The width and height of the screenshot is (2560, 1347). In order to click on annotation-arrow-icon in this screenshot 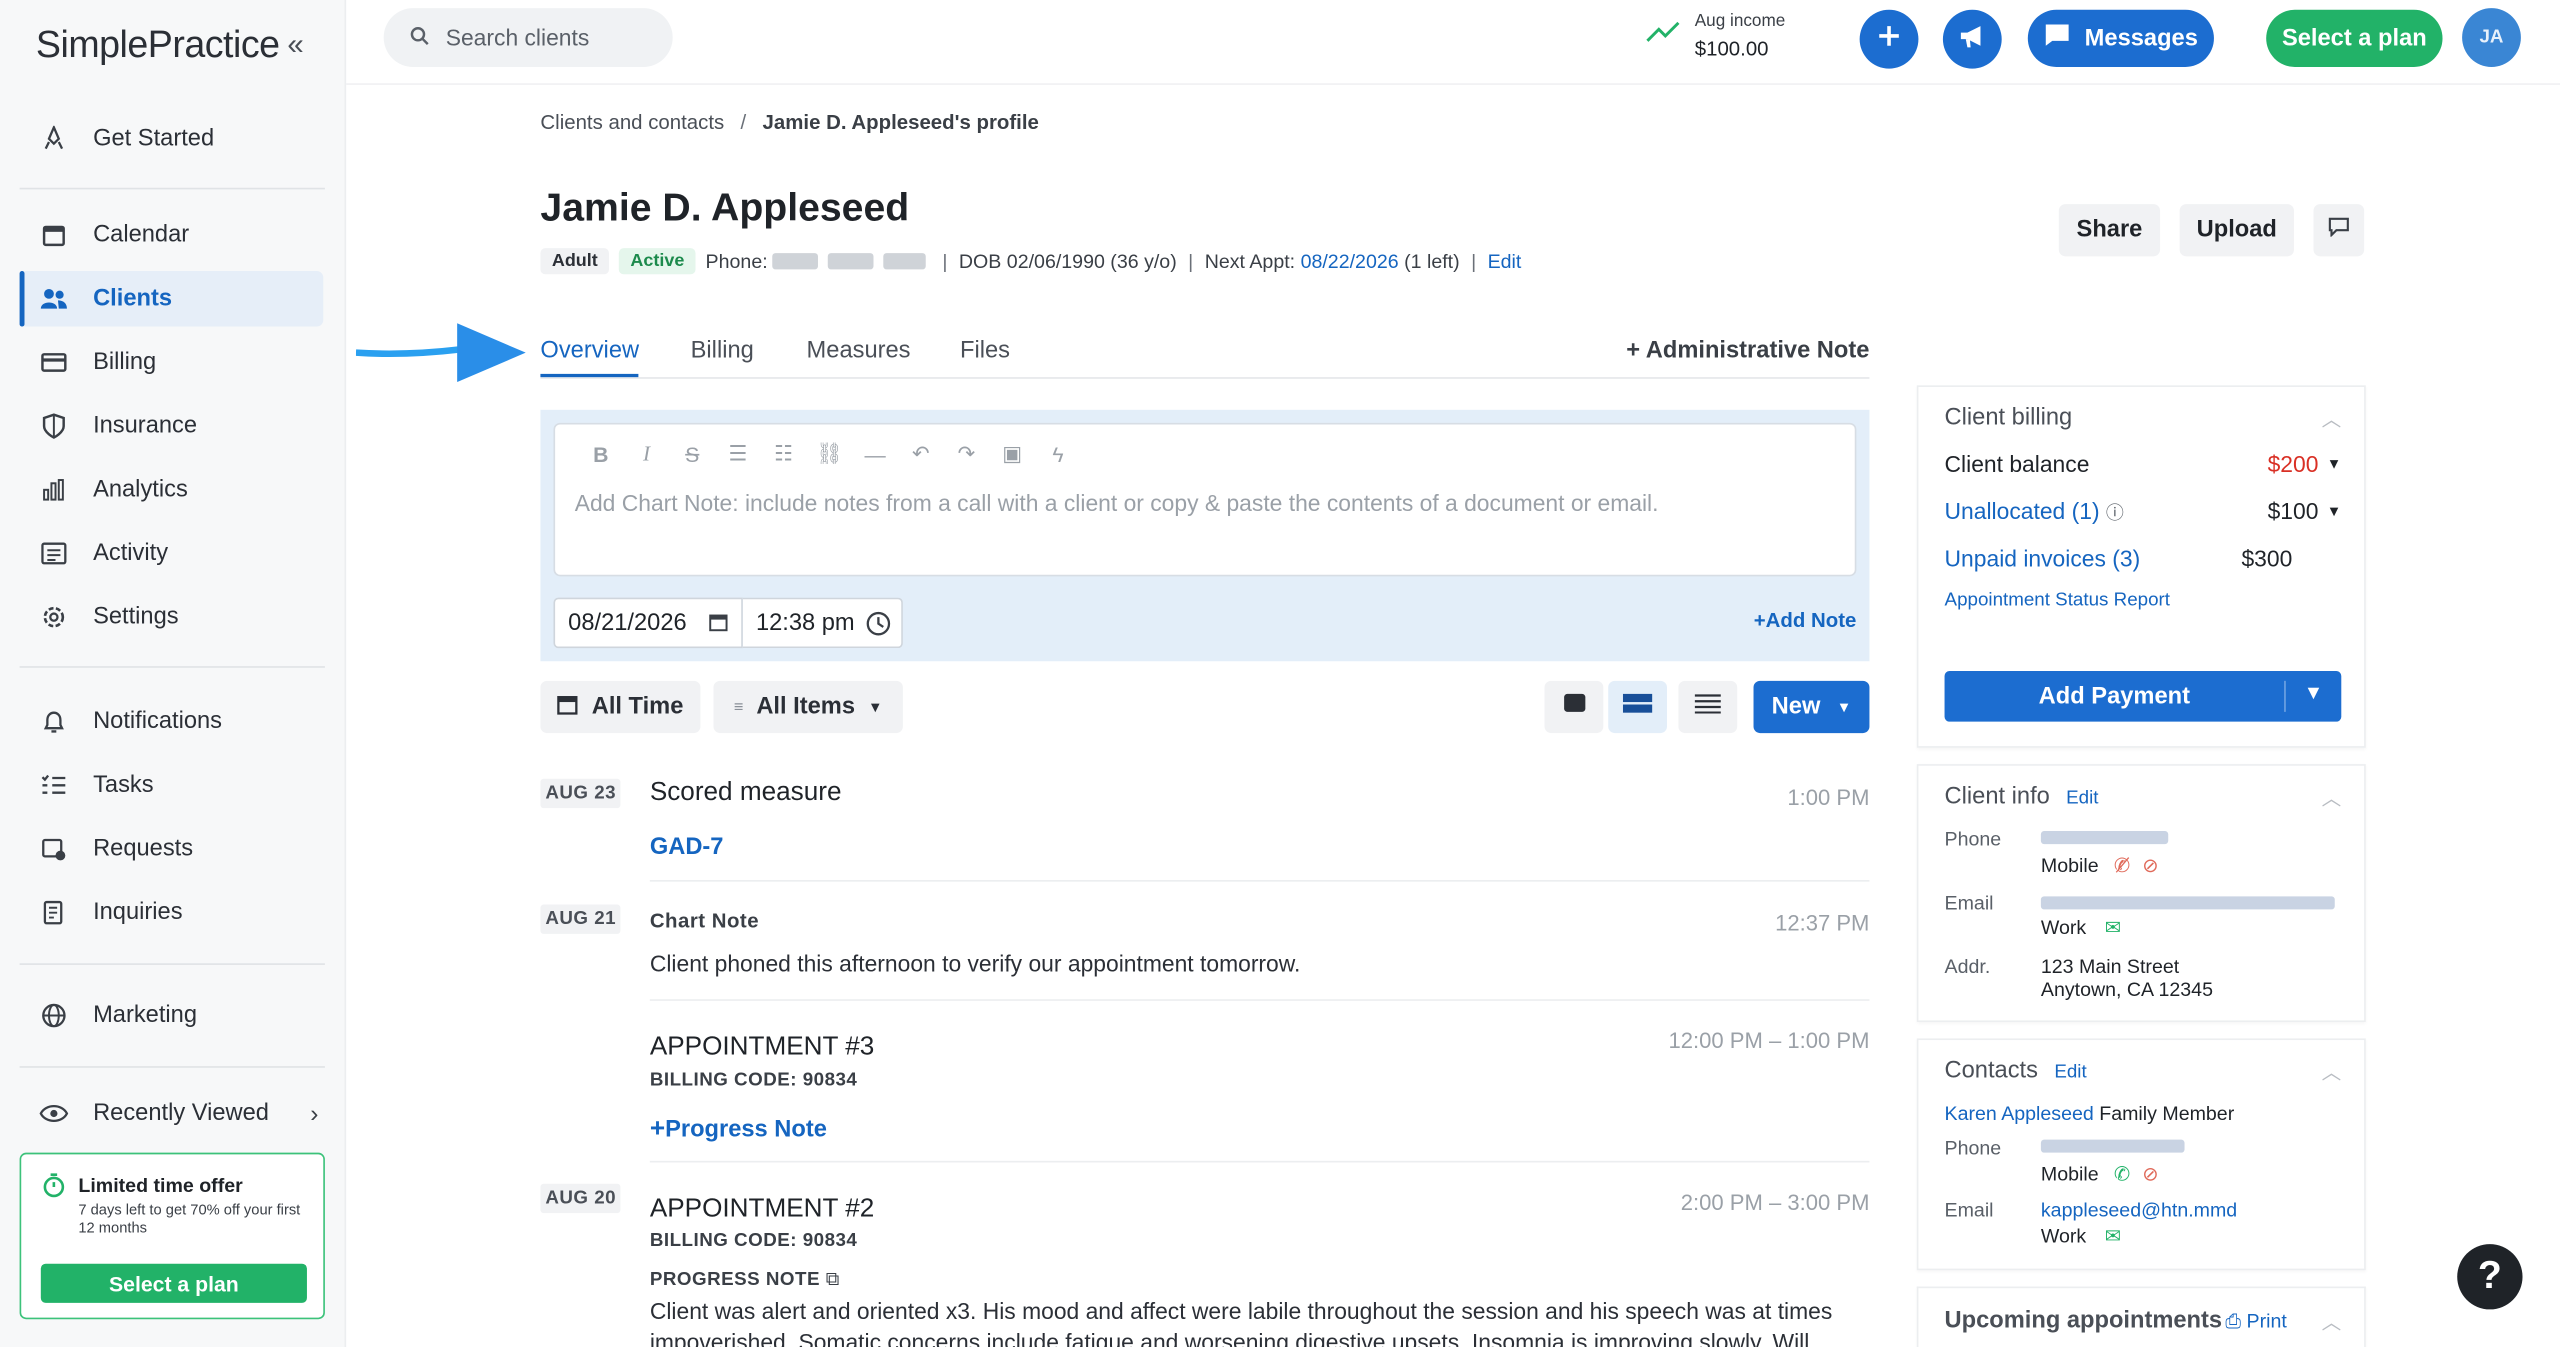, I will do `click(440, 356)`.